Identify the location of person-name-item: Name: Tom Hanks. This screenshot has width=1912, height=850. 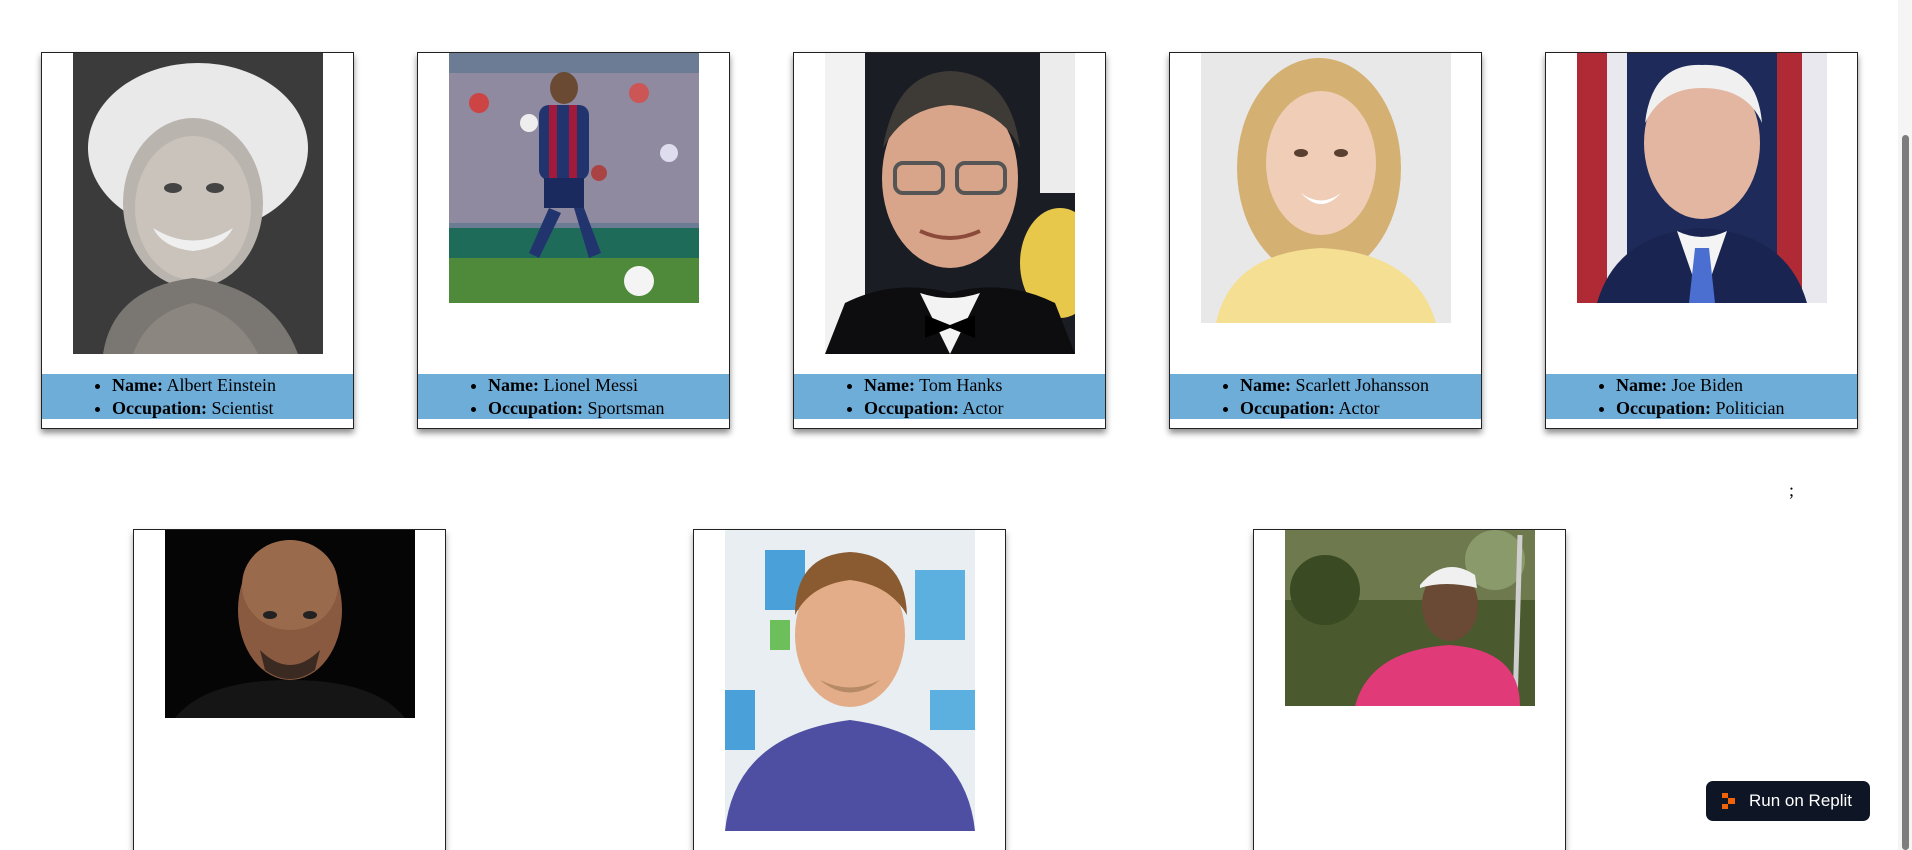
(984, 385).